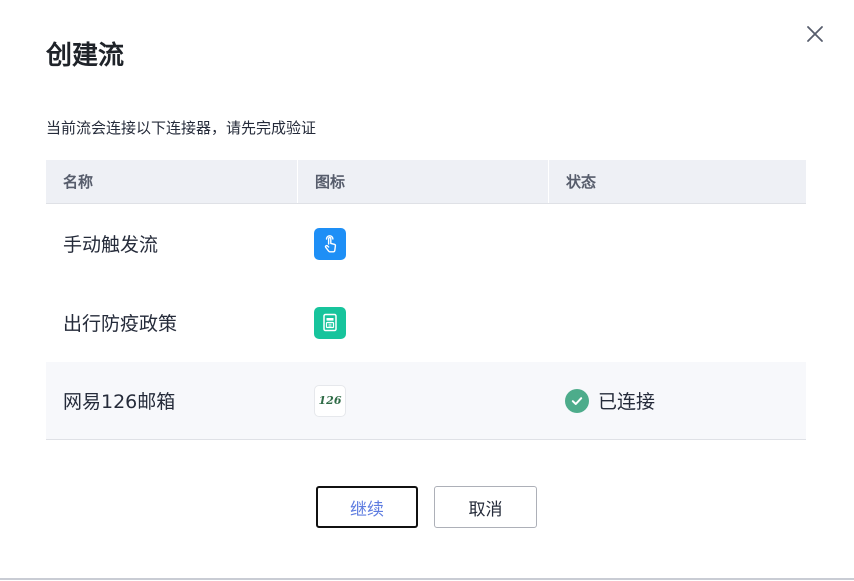 The width and height of the screenshot is (854, 581). Describe the element at coordinates (181, 128) in the screenshot. I see `dialog-description: 当前流会连接以下连接器，请先完成验证` at that location.